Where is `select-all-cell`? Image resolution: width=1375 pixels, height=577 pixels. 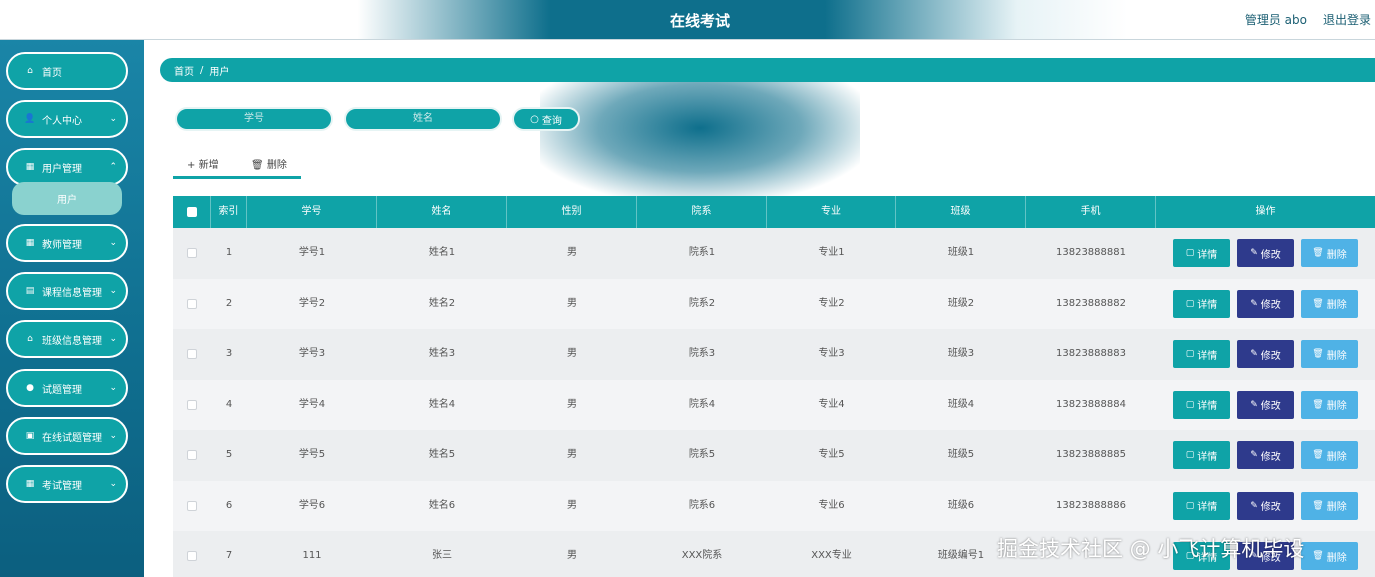
select-all-cell is located at coordinates (192, 212).